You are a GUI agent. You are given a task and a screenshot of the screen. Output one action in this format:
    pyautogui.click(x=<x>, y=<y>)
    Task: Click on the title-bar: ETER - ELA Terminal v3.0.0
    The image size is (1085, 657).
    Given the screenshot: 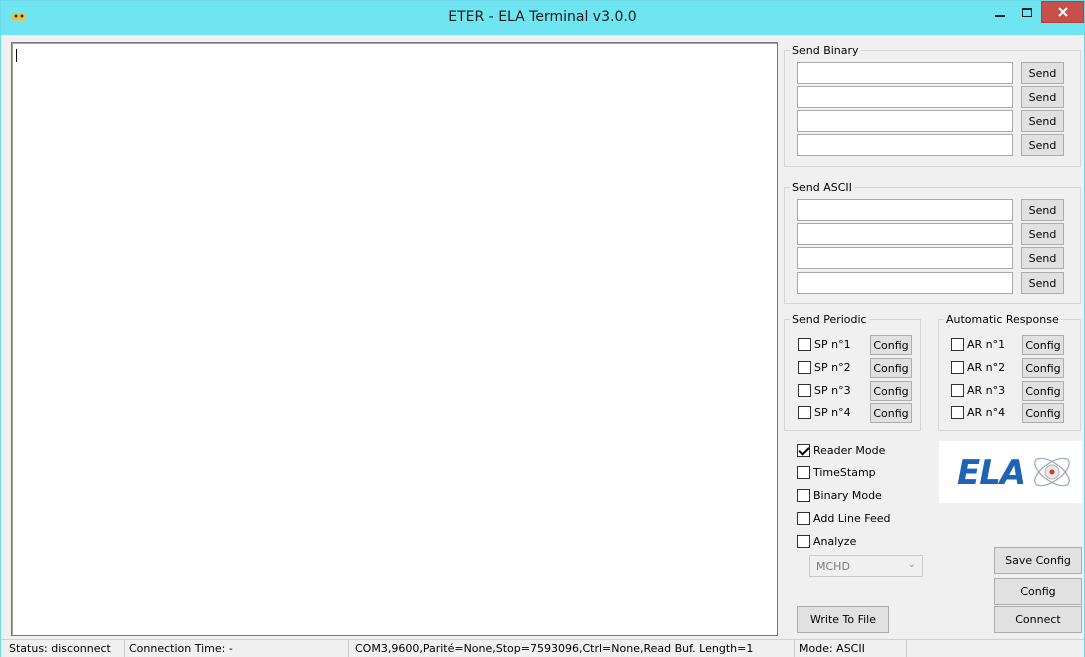 What is the action you would take?
    pyautogui.click(x=542, y=18)
    